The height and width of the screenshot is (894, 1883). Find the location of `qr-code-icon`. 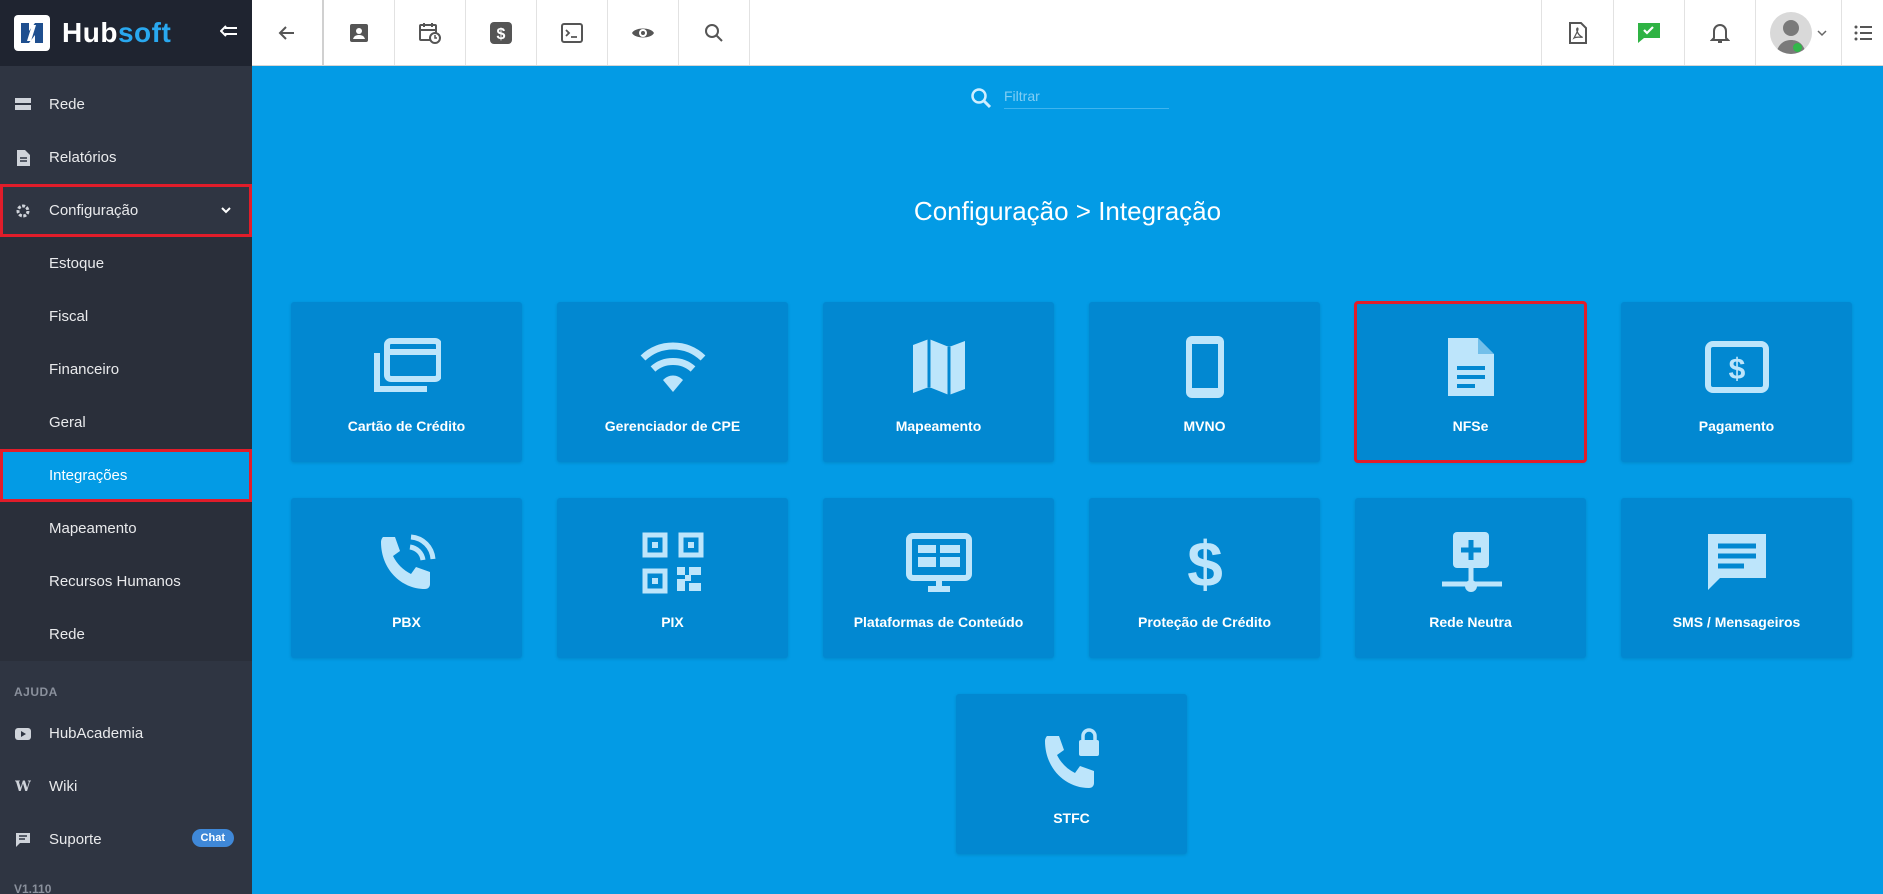

qr-code-icon is located at coordinates (673, 563).